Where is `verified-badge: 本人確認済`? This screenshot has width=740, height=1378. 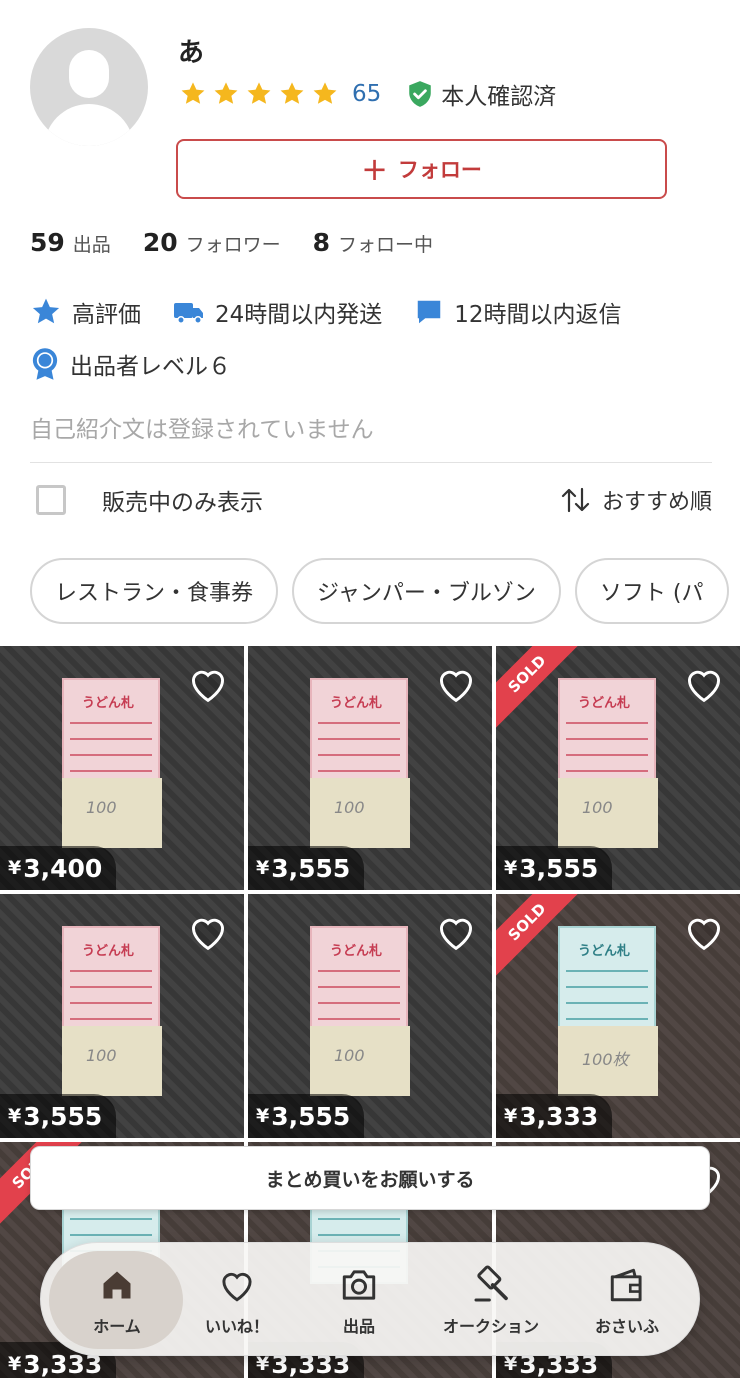 verified-badge: 本人確認済 is located at coordinates (481, 94).